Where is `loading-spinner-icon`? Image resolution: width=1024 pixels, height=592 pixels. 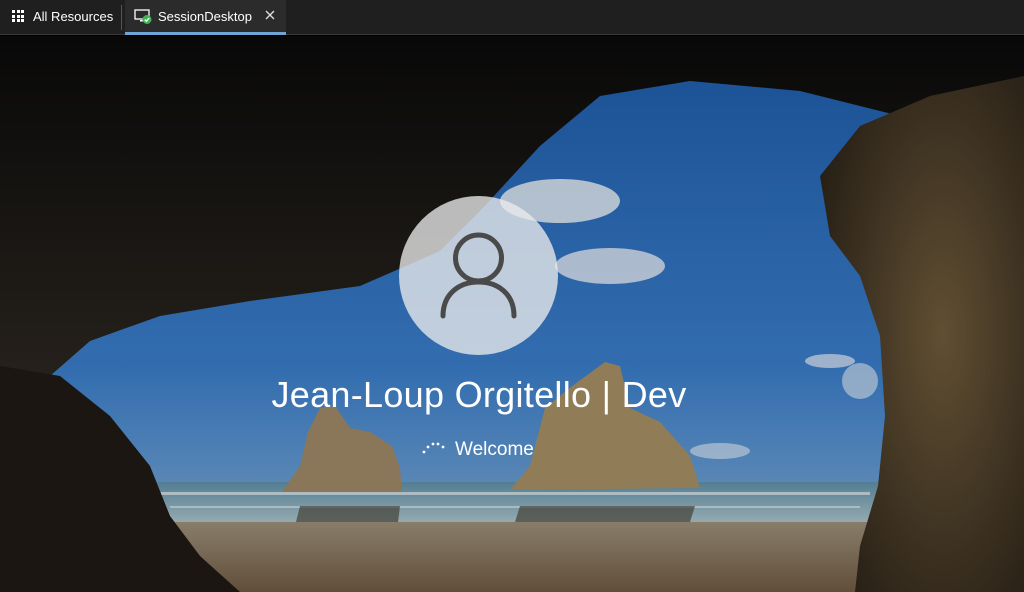 loading-spinner-icon is located at coordinates (433, 448).